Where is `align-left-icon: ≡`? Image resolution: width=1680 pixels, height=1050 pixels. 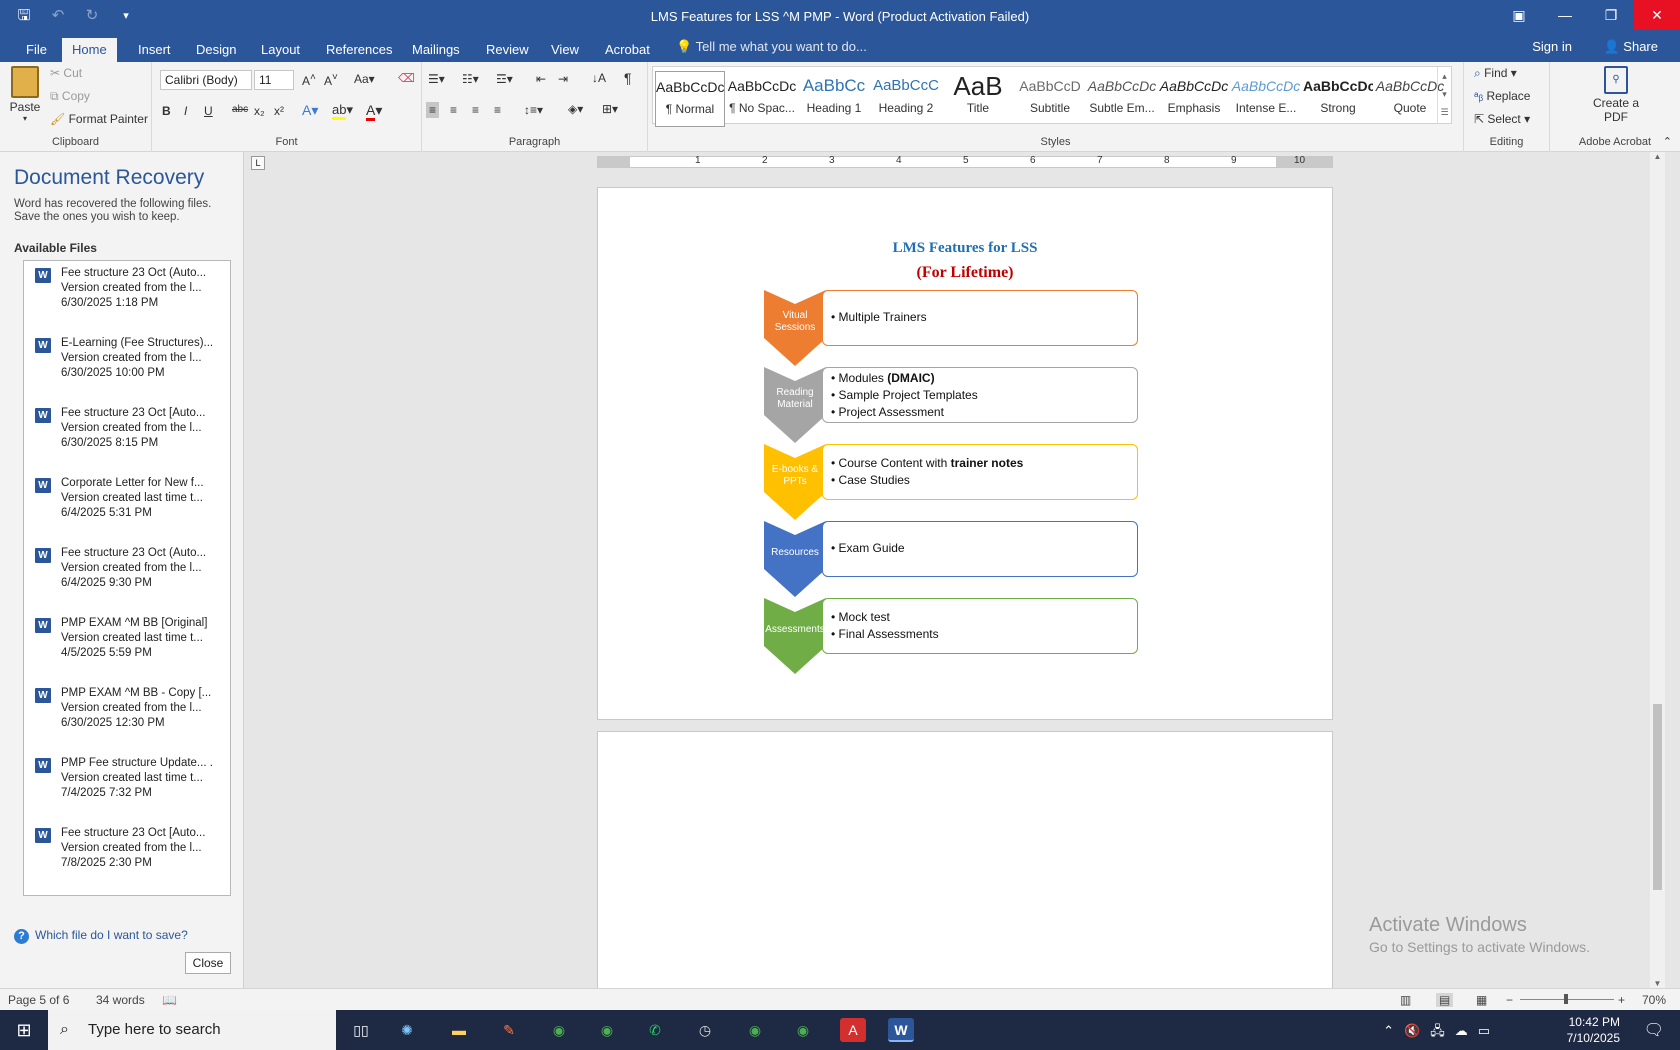 align-left-icon: ≡ is located at coordinates (433, 110).